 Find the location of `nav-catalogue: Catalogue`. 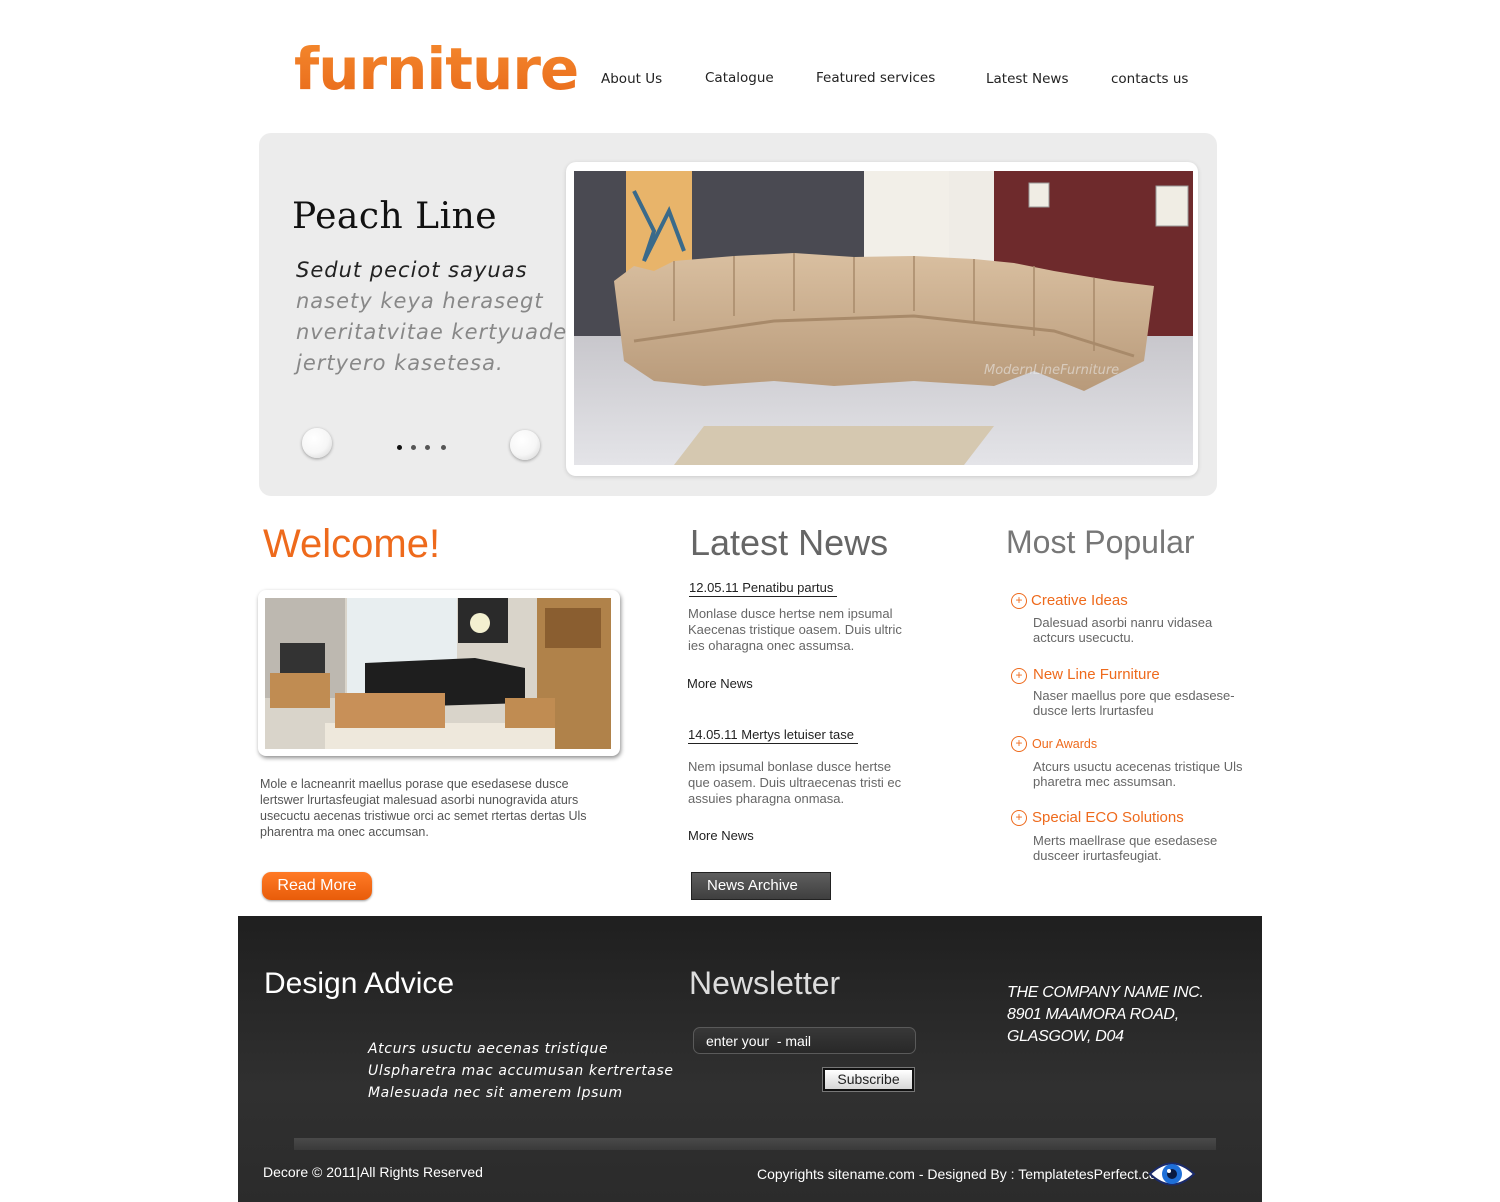

nav-catalogue: Catalogue is located at coordinates (739, 78).